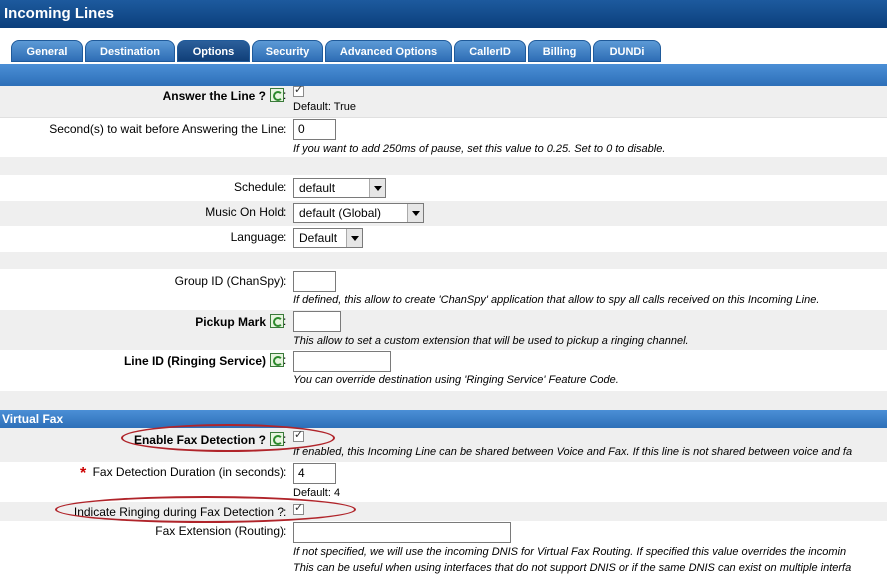 The image size is (887, 578). What do you see at coordinates (317, 493) in the screenshot?
I see `fax-detection-duration-default: Default: 4` at bounding box center [317, 493].